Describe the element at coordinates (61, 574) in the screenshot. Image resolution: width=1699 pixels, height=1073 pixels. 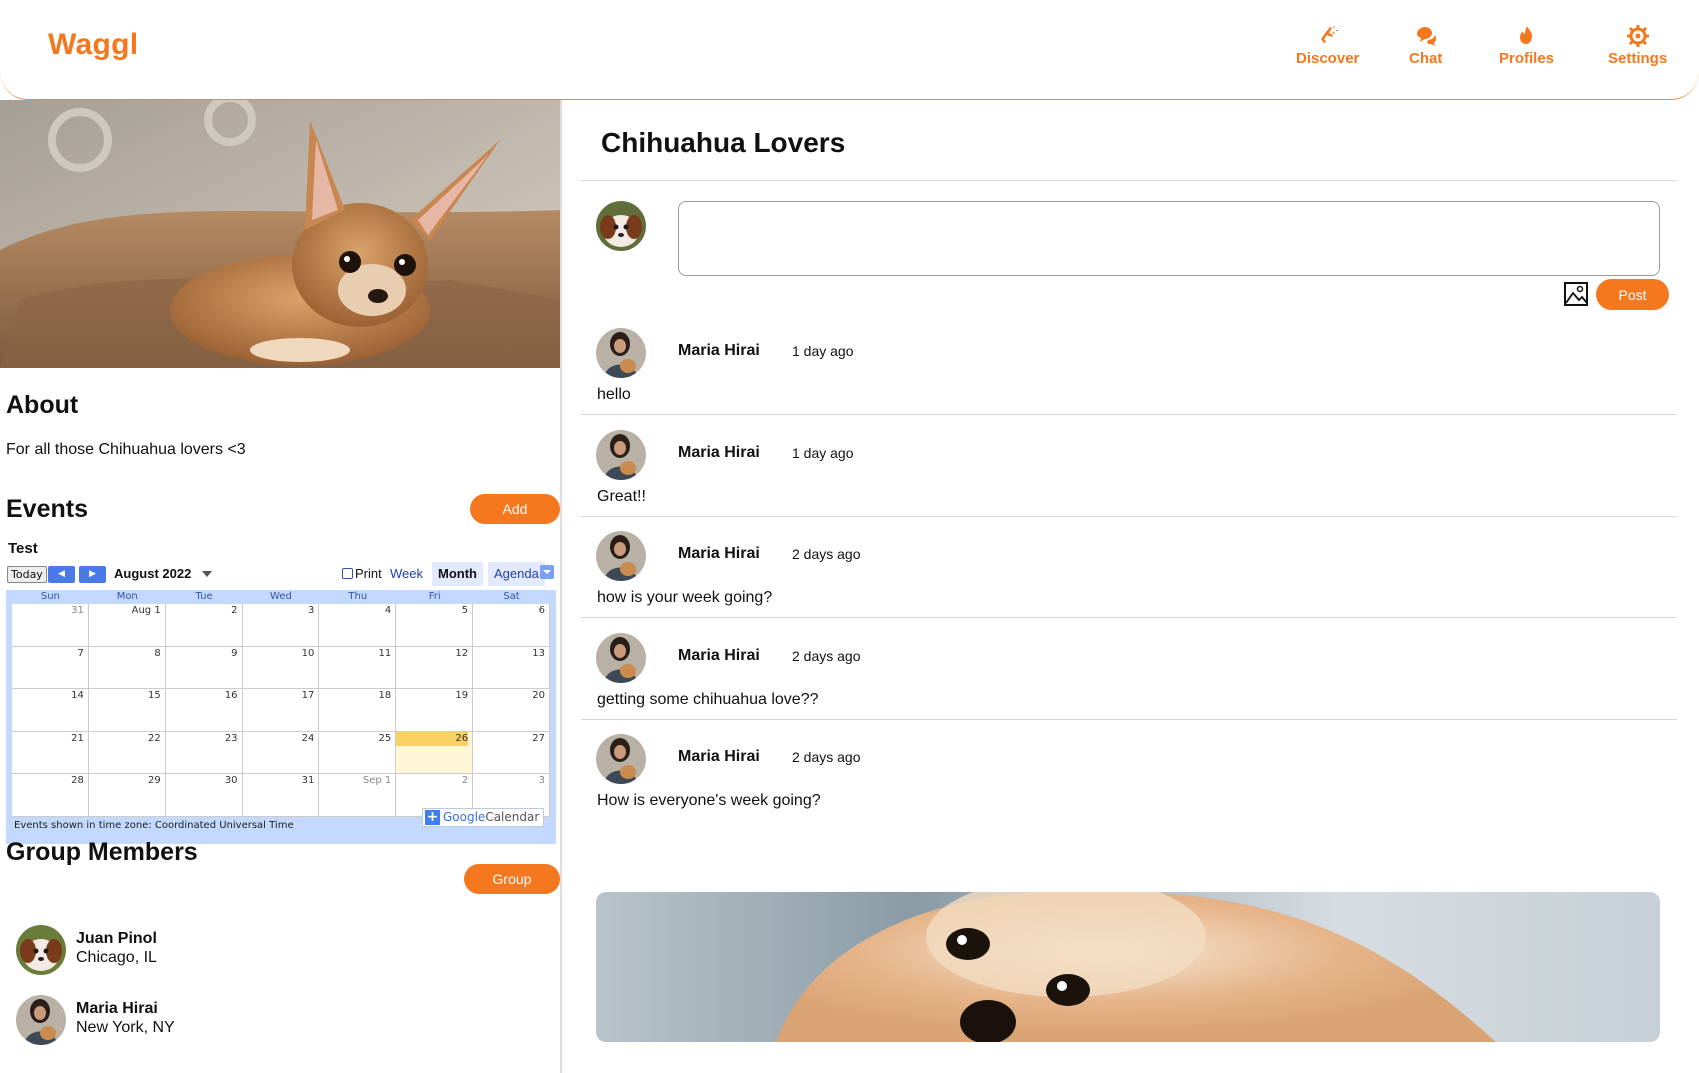
I see `prev-month-button: ◀` at that location.